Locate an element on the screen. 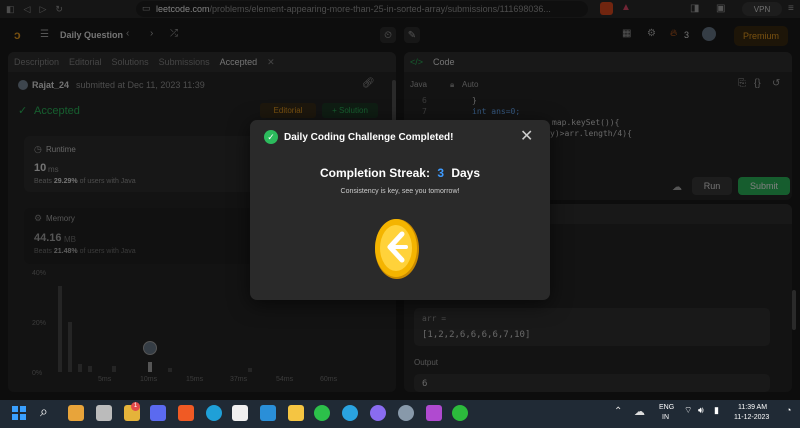 Image resolution: width=800 pixels, height=428 pixels. microsoft-store-icon is located at coordinates (240, 413).